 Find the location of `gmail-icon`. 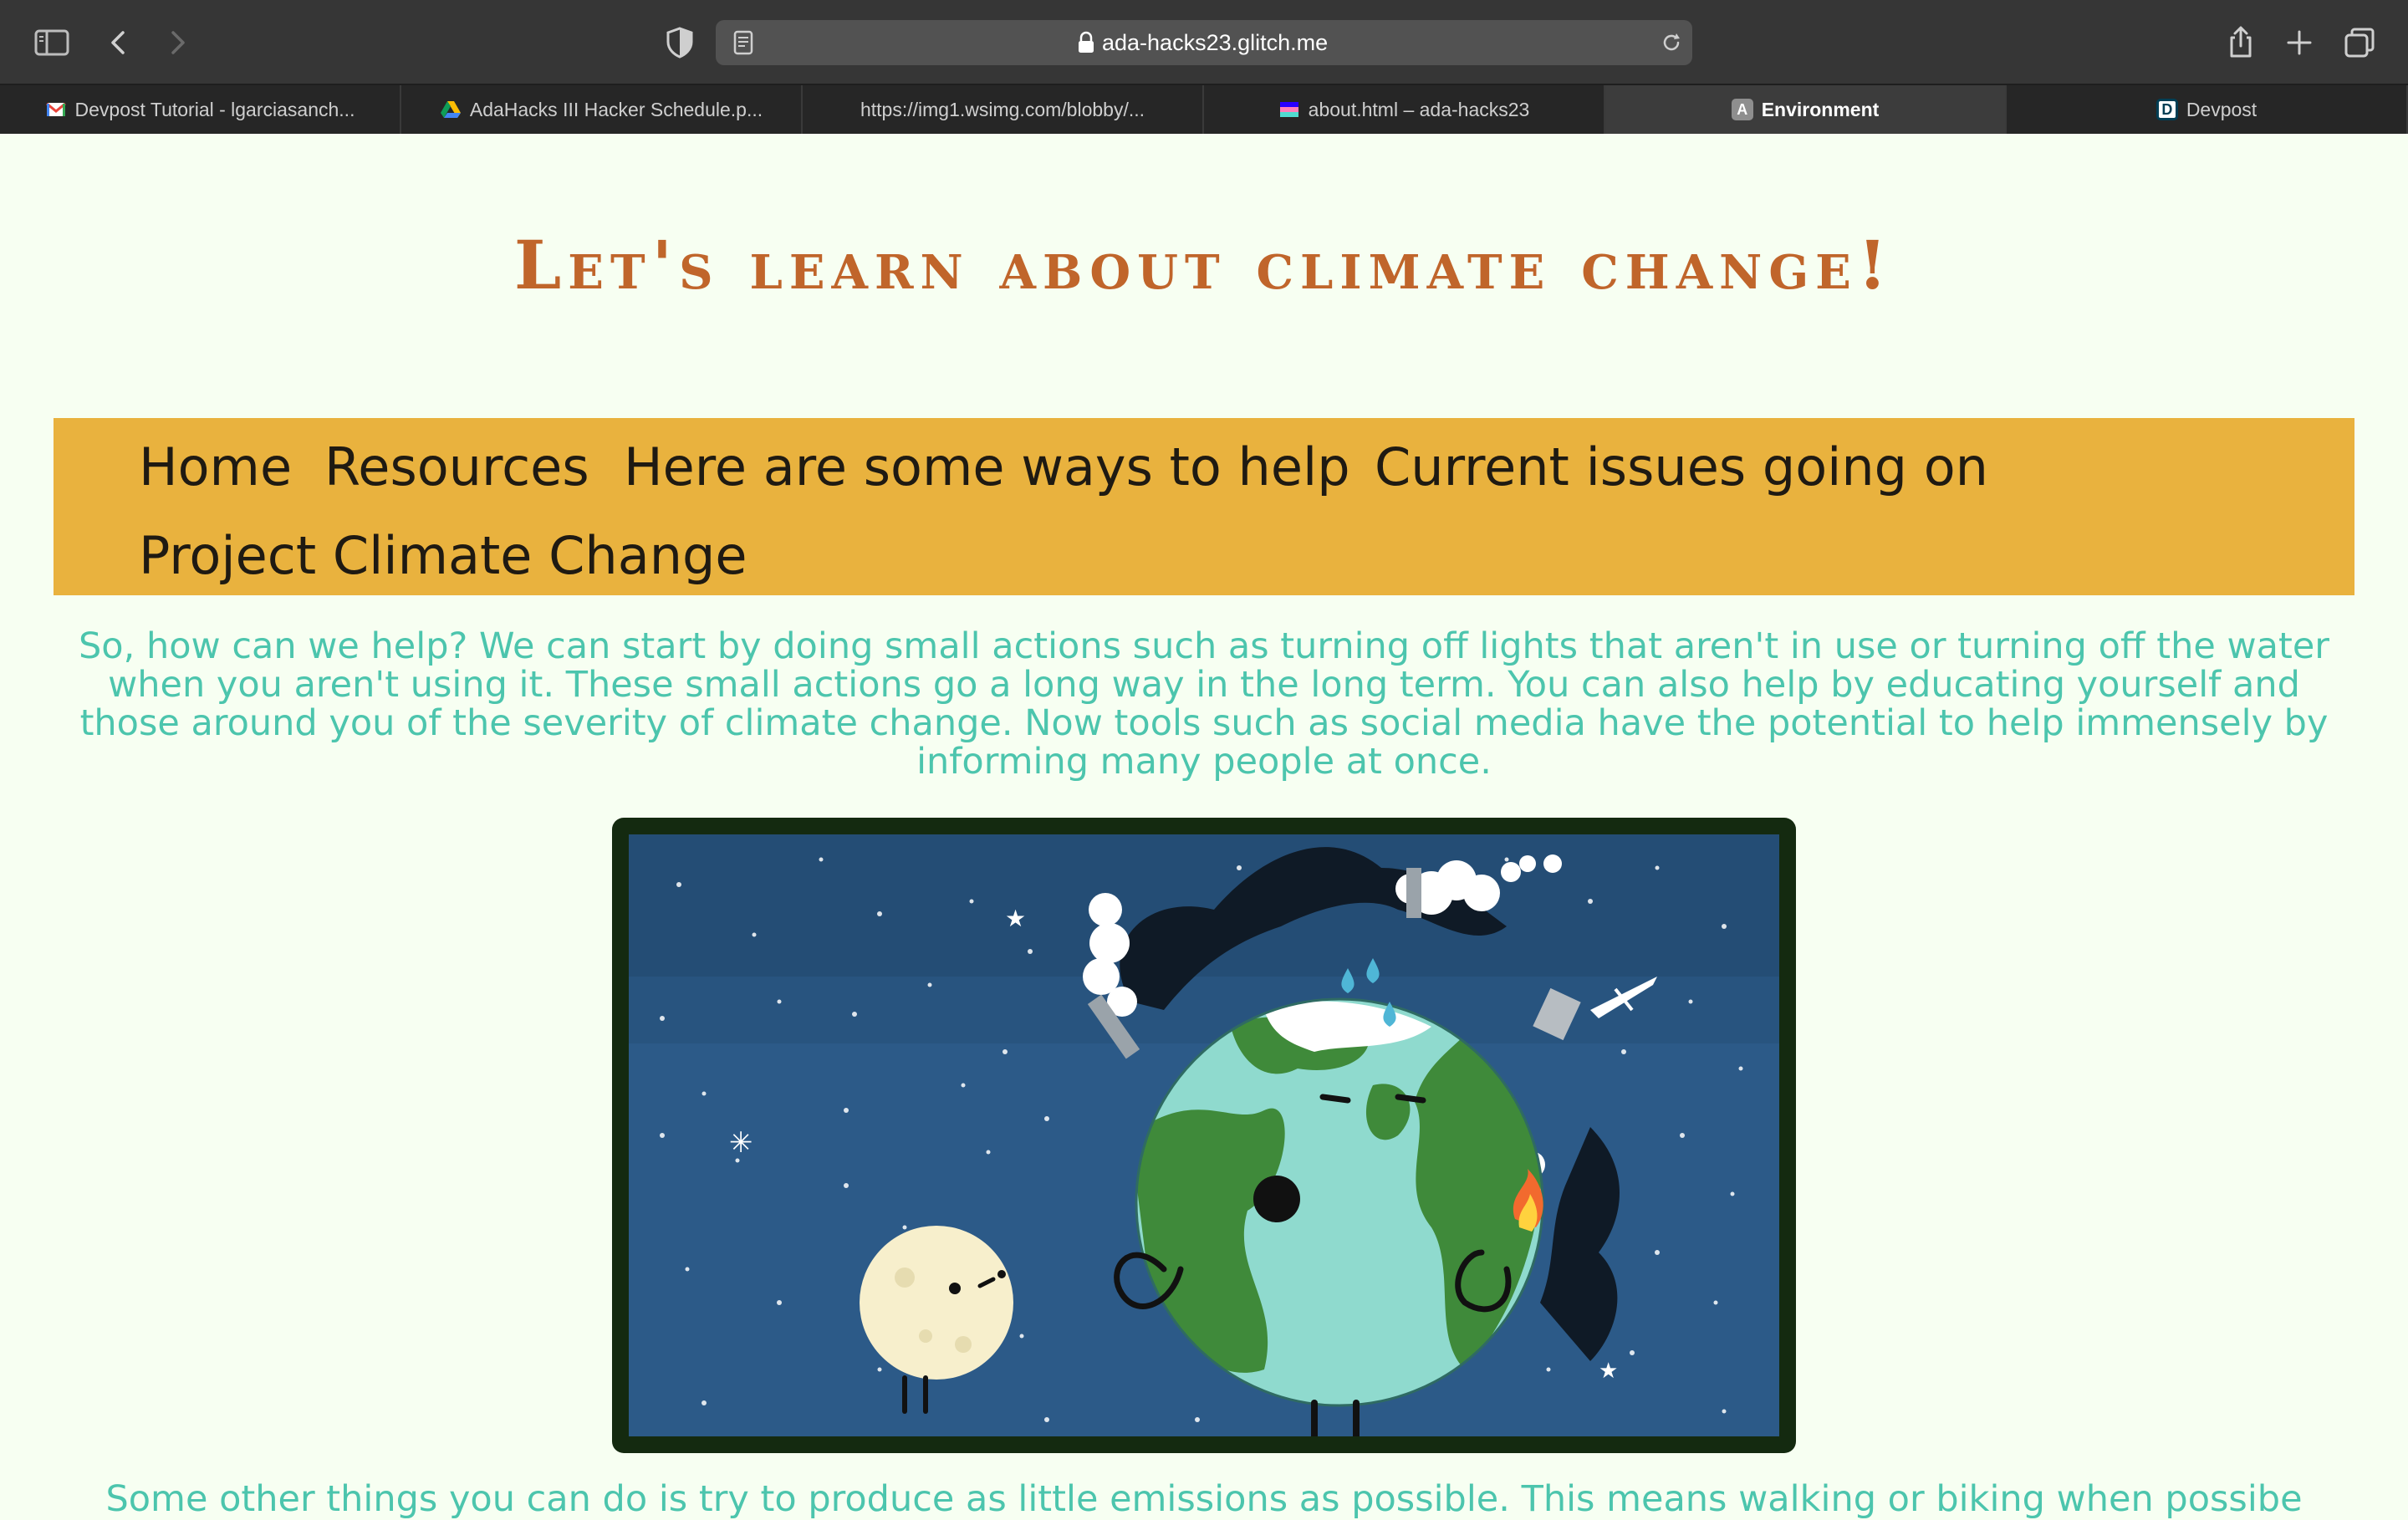

gmail-icon is located at coordinates (56, 110).